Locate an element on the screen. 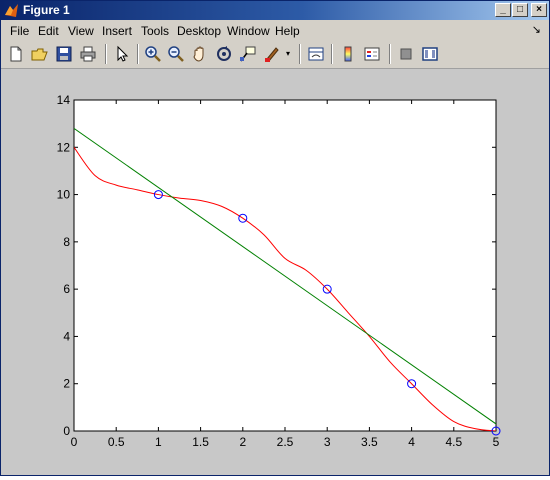  zoom-out-icon is located at coordinates (176, 54).